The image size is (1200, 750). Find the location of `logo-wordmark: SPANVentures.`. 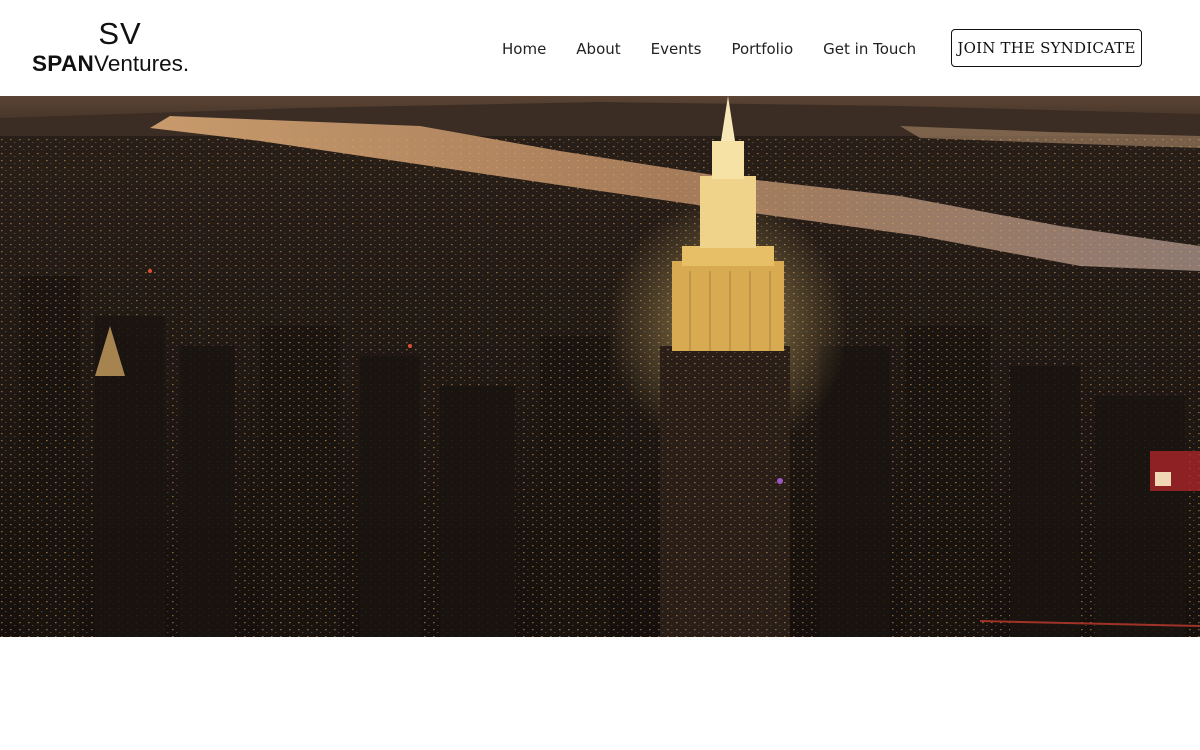

logo-wordmark: SPANVentures. is located at coordinates (110, 64).